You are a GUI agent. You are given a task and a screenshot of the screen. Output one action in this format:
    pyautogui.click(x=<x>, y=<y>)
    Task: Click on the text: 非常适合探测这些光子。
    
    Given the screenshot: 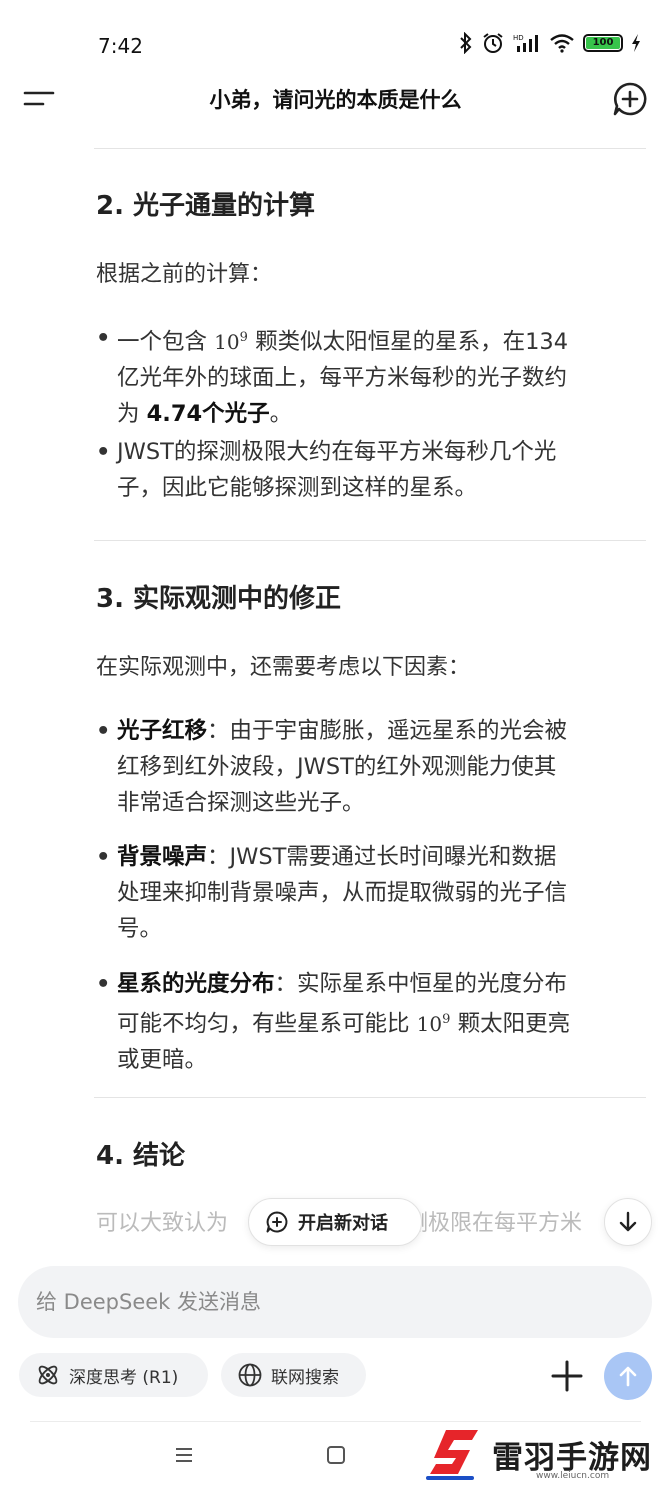 What is the action you would take?
    pyautogui.click(x=241, y=803)
    